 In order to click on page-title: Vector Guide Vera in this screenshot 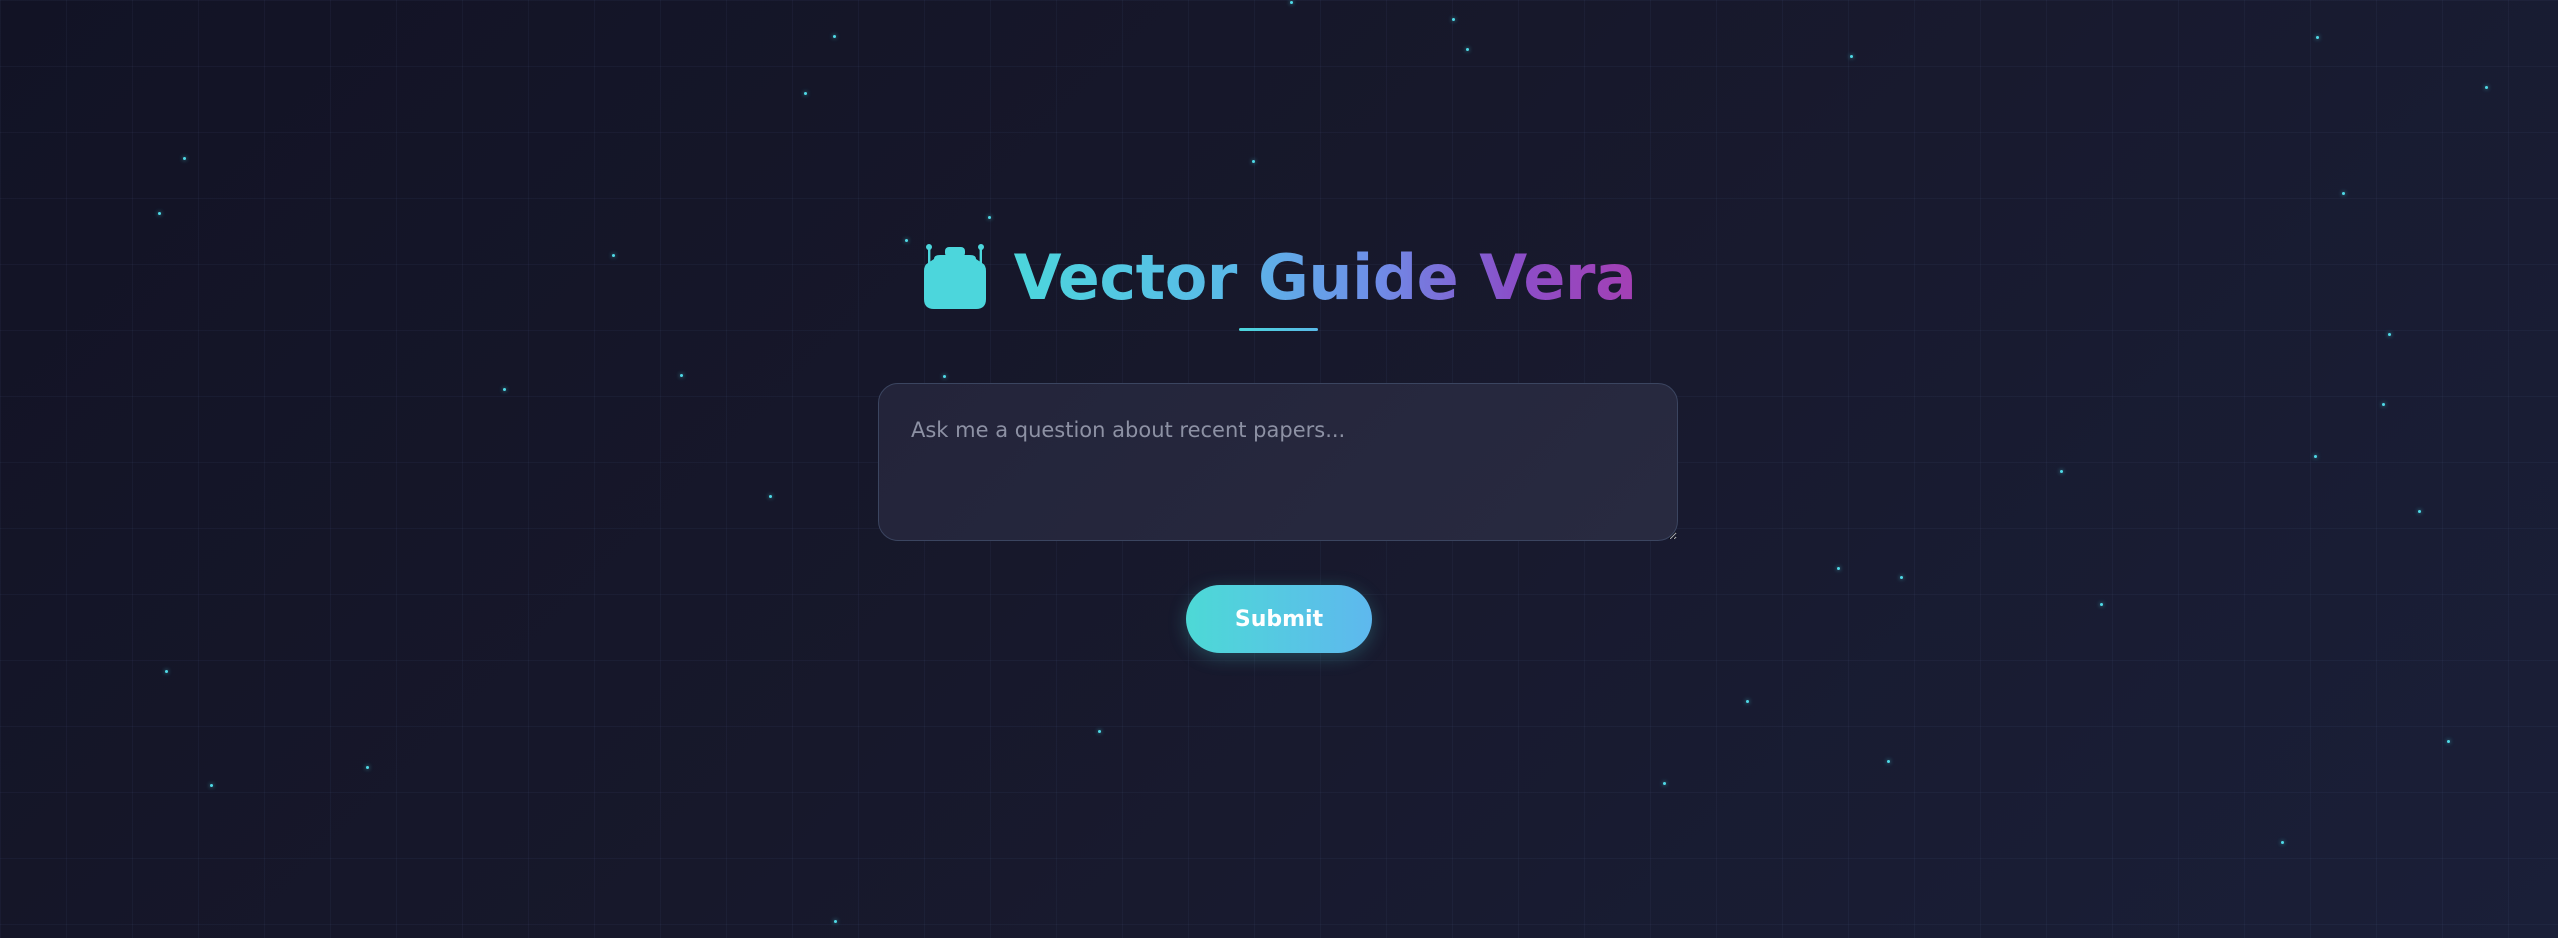, I will do `click(1325, 278)`.